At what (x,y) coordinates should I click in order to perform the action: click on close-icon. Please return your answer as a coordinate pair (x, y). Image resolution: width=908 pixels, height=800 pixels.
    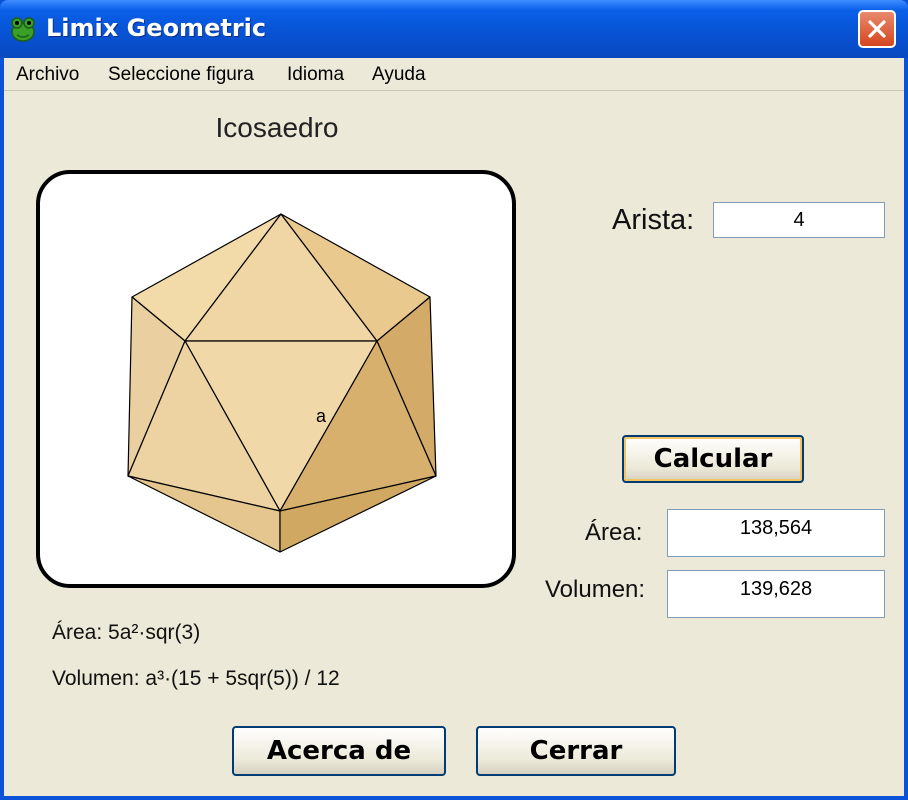
    Looking at the image, I should click on (877, 29).